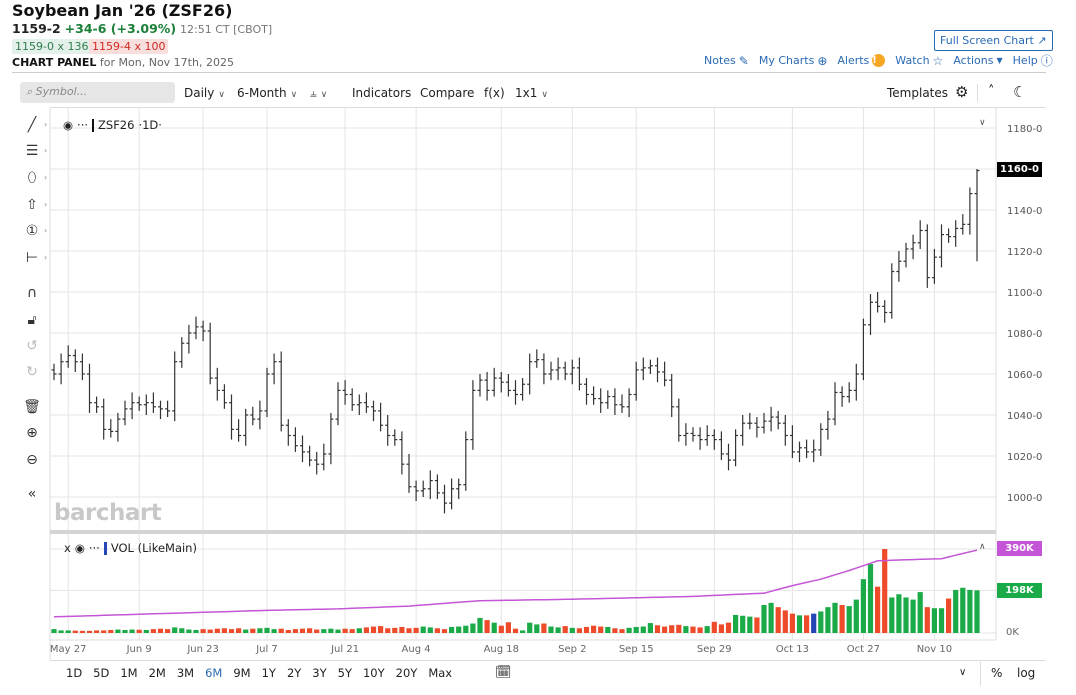 This screenshot has height=695, width=1076. What do you see at coordinates (34, 258) in the screenshot?
I see `measure-tool-icon: ⊢ ›` at bounding box center [34, 258].